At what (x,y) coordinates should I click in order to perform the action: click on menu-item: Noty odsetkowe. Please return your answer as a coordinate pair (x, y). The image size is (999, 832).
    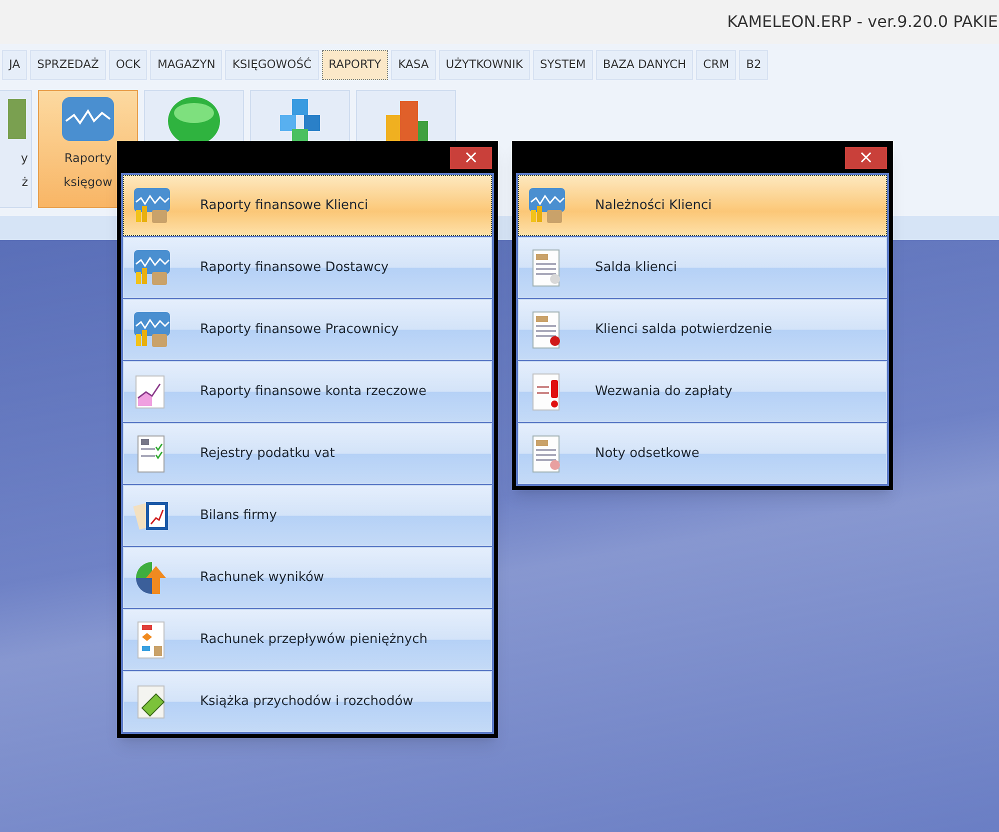
    Looking at the image, I should click on (702, 453).